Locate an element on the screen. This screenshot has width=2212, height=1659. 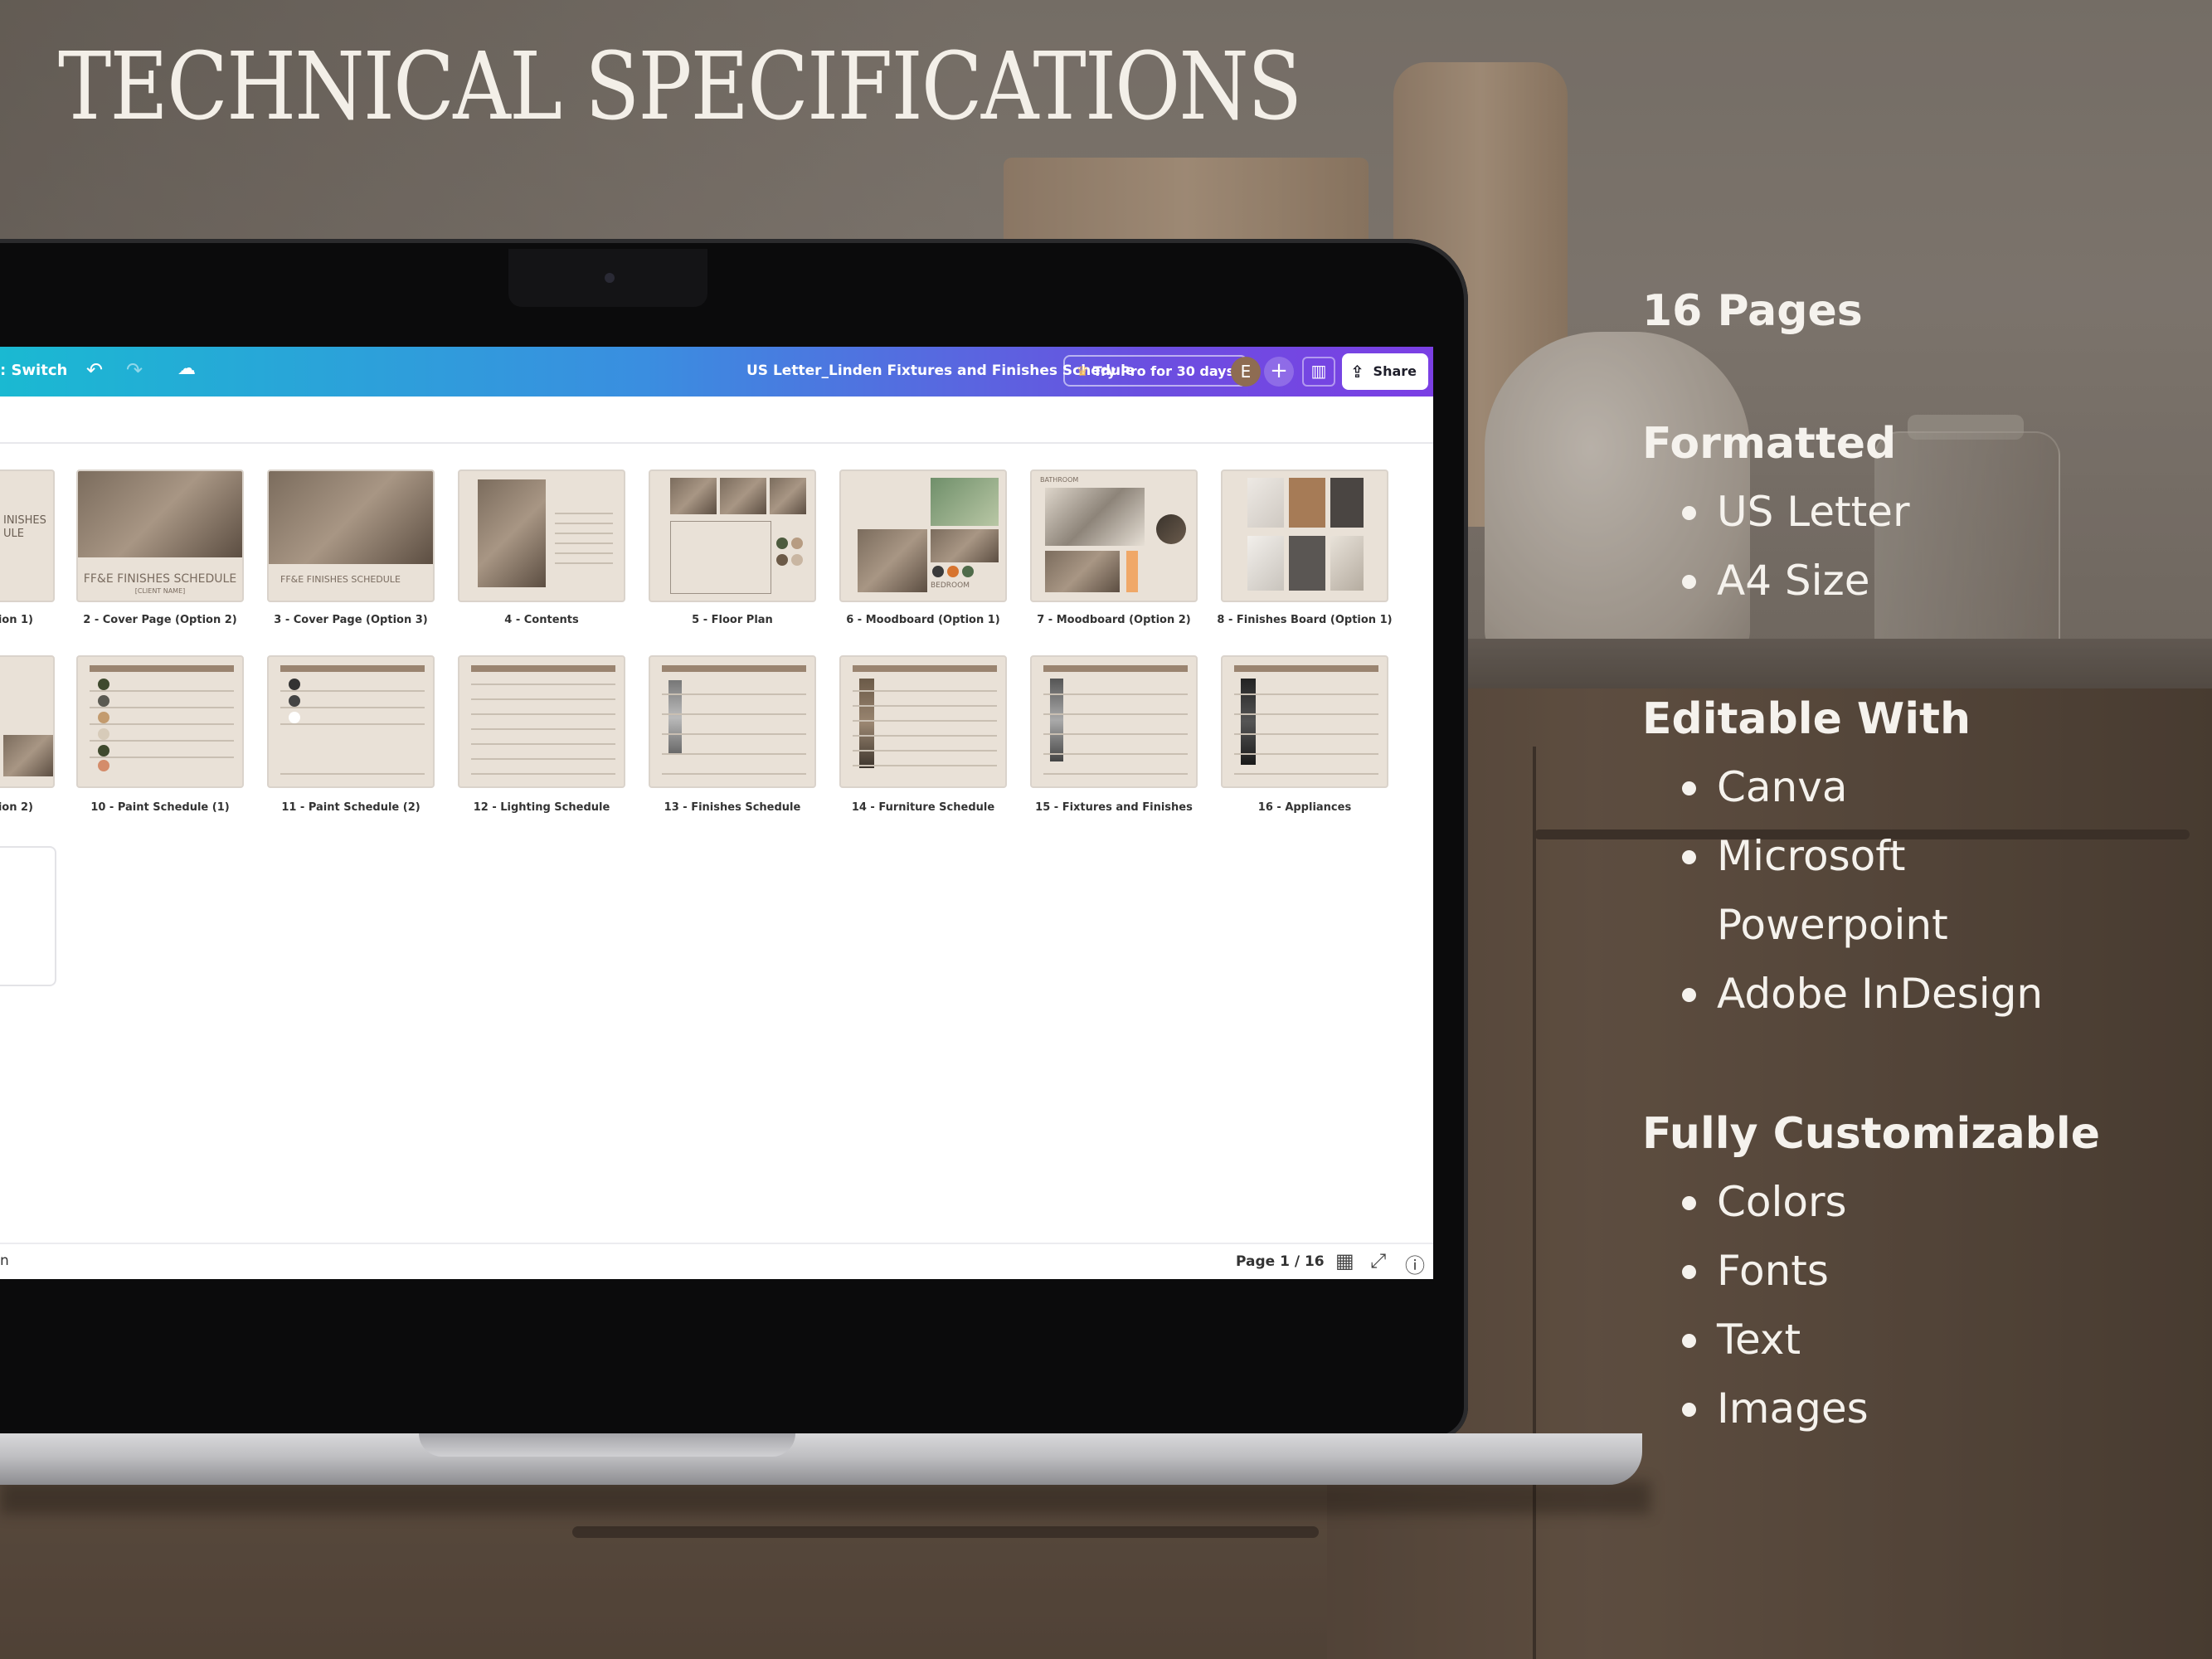
try-pro-button: ♛ Try Pro for 30 days is located at coordinates (1155, 371).